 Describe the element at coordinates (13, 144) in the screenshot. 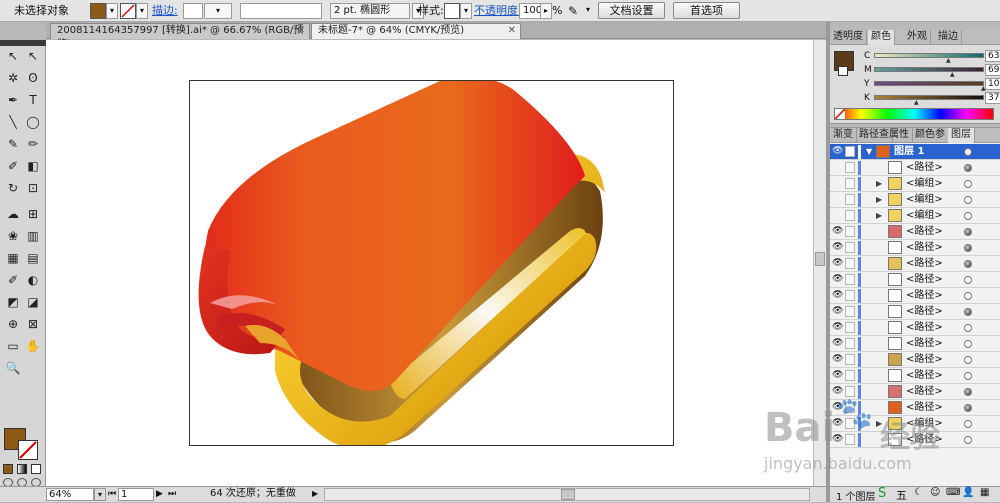

I see `paintbrush-icon: ✎` at that location.